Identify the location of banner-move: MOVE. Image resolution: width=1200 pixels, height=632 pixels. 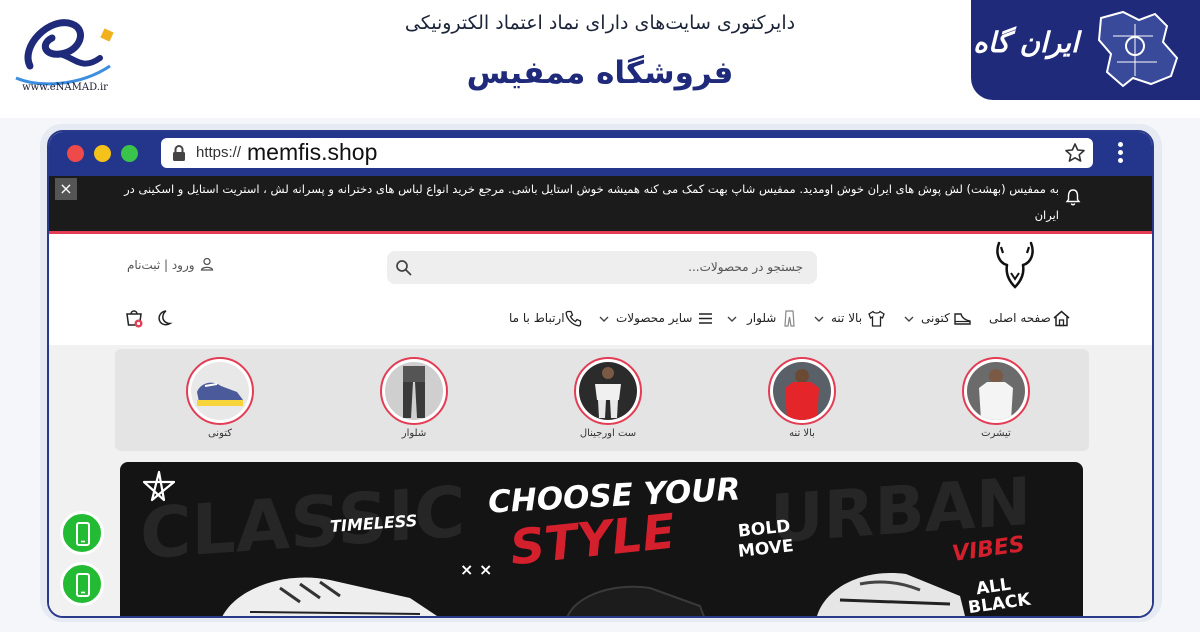
(766, 549).